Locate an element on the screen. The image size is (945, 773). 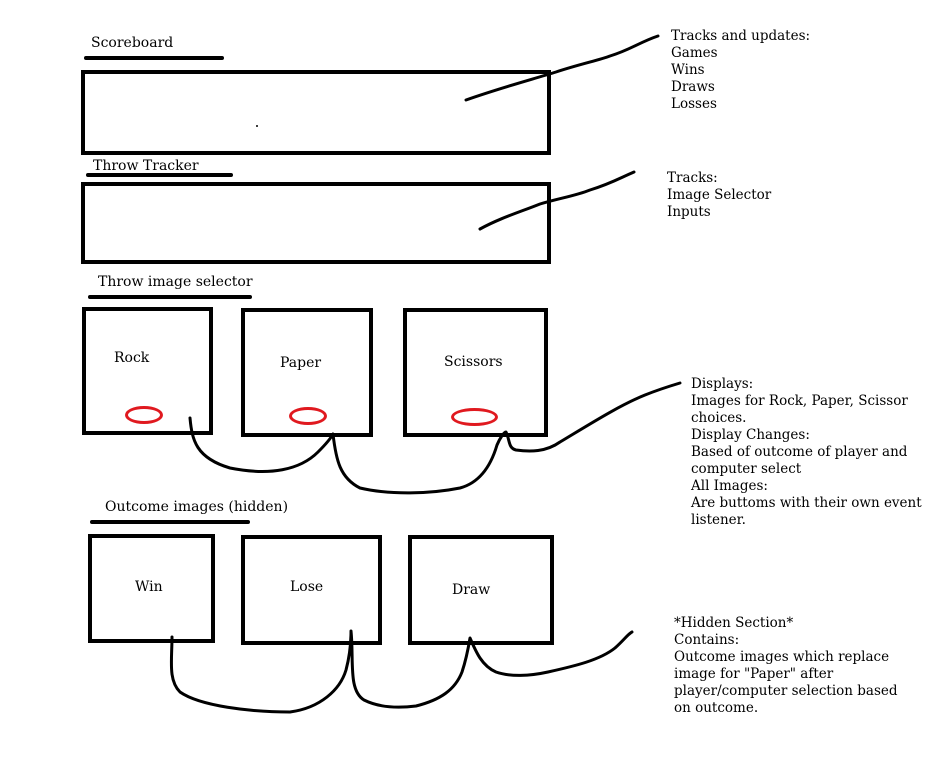
scoreboard-note-line: Tracks and updates: is located at coordinates (741, 36).